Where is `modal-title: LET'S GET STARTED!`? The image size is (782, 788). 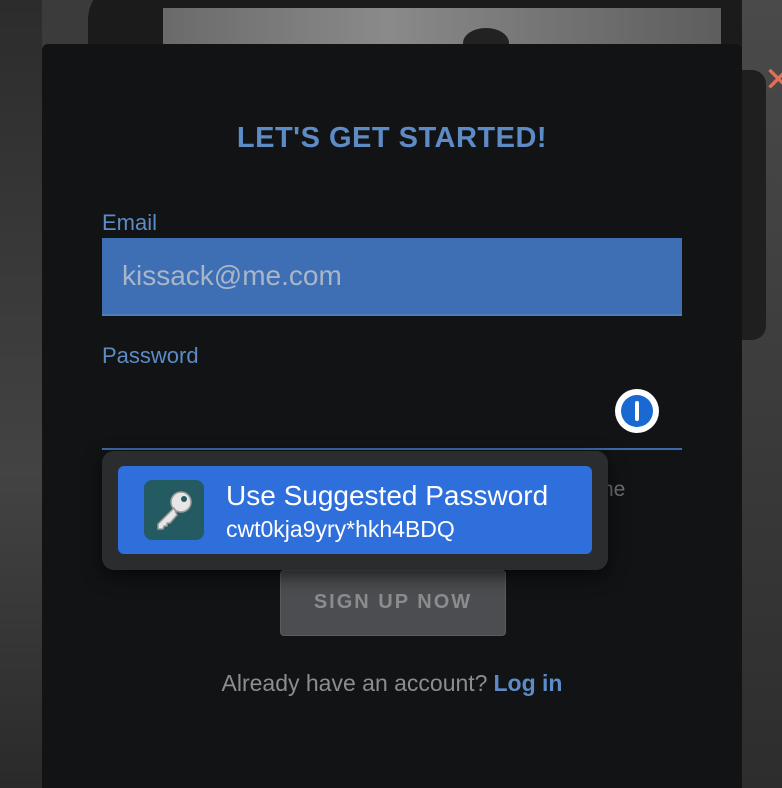 modal-title: LET'S GET STARTED! is located at coordinates (392, 138).